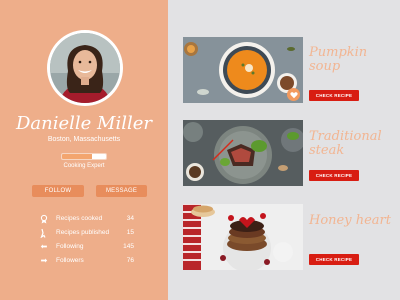 The height and width of the screenshot is (300, 400). What do you see at coordinates (58, 191) in the screenshot?
I see `follow-button: FOLLOW` at bounding box center [58, 191].